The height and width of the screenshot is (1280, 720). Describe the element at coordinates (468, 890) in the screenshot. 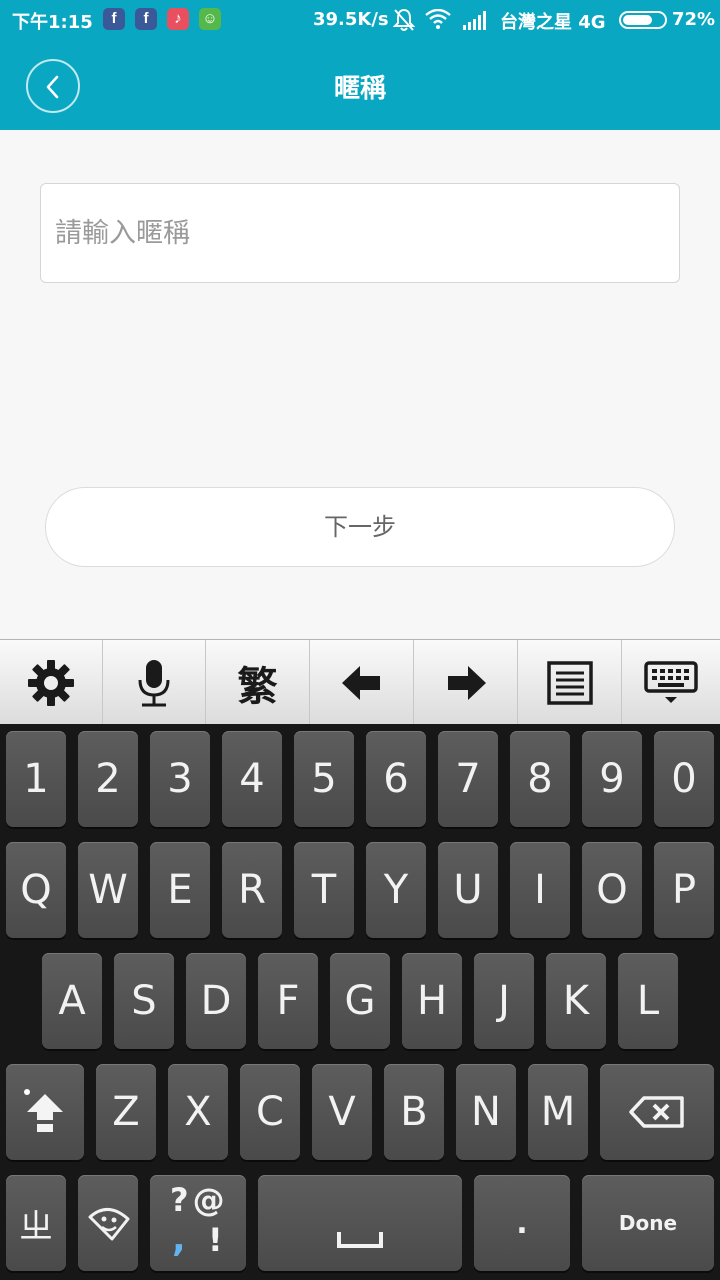

I see `key-u: U` at that location.